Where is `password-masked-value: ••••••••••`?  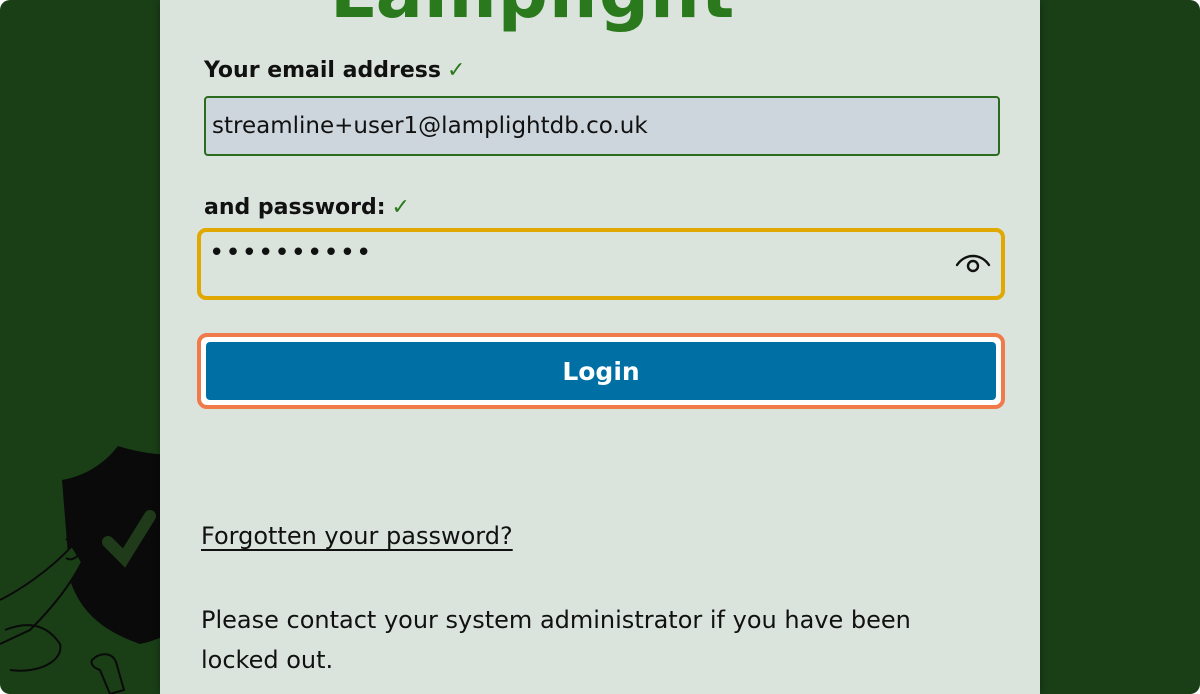 password-masked-value: •••••••••• is located at coordinates (291, 253).